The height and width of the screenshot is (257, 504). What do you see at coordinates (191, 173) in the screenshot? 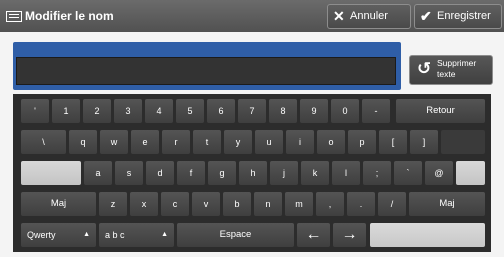
I see `key: f` at bounding box center [191, 173].